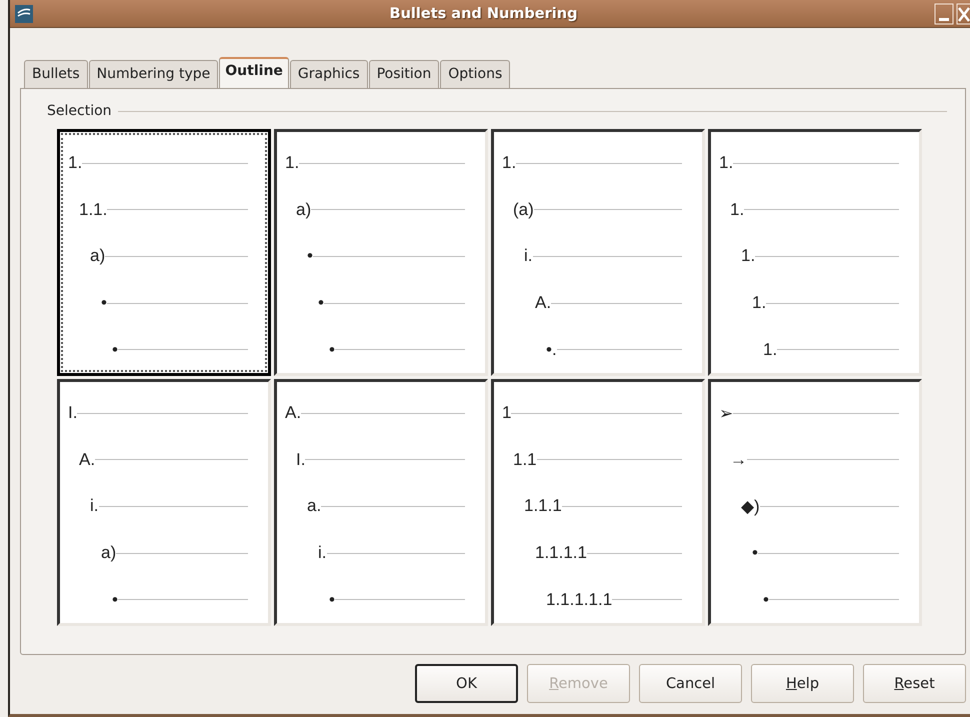  I want to click on level-label: ◆), so click(750, 506).